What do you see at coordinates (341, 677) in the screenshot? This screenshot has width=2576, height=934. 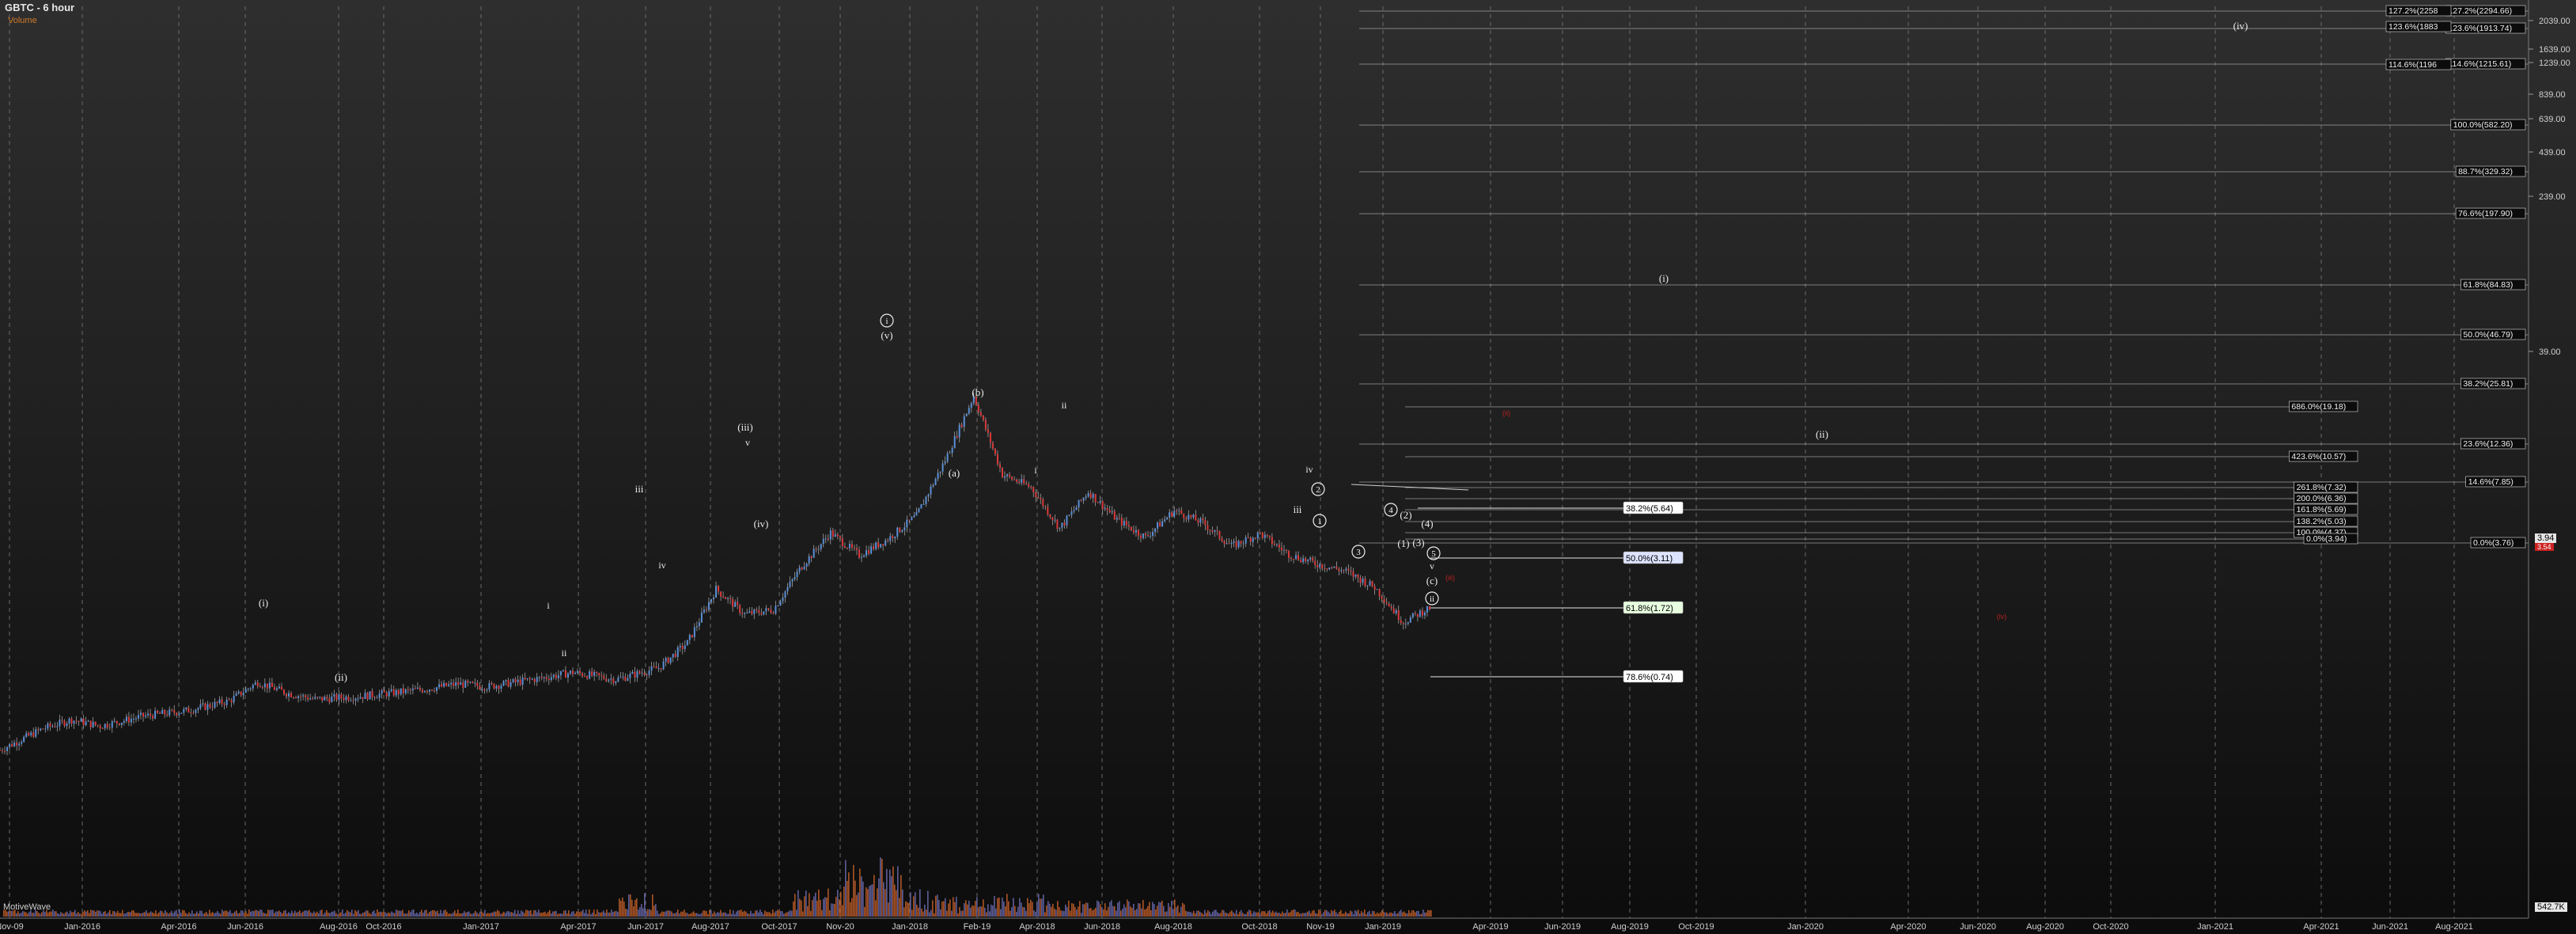 I see `wave-label: (ii)` at bounding box center [341, 677].